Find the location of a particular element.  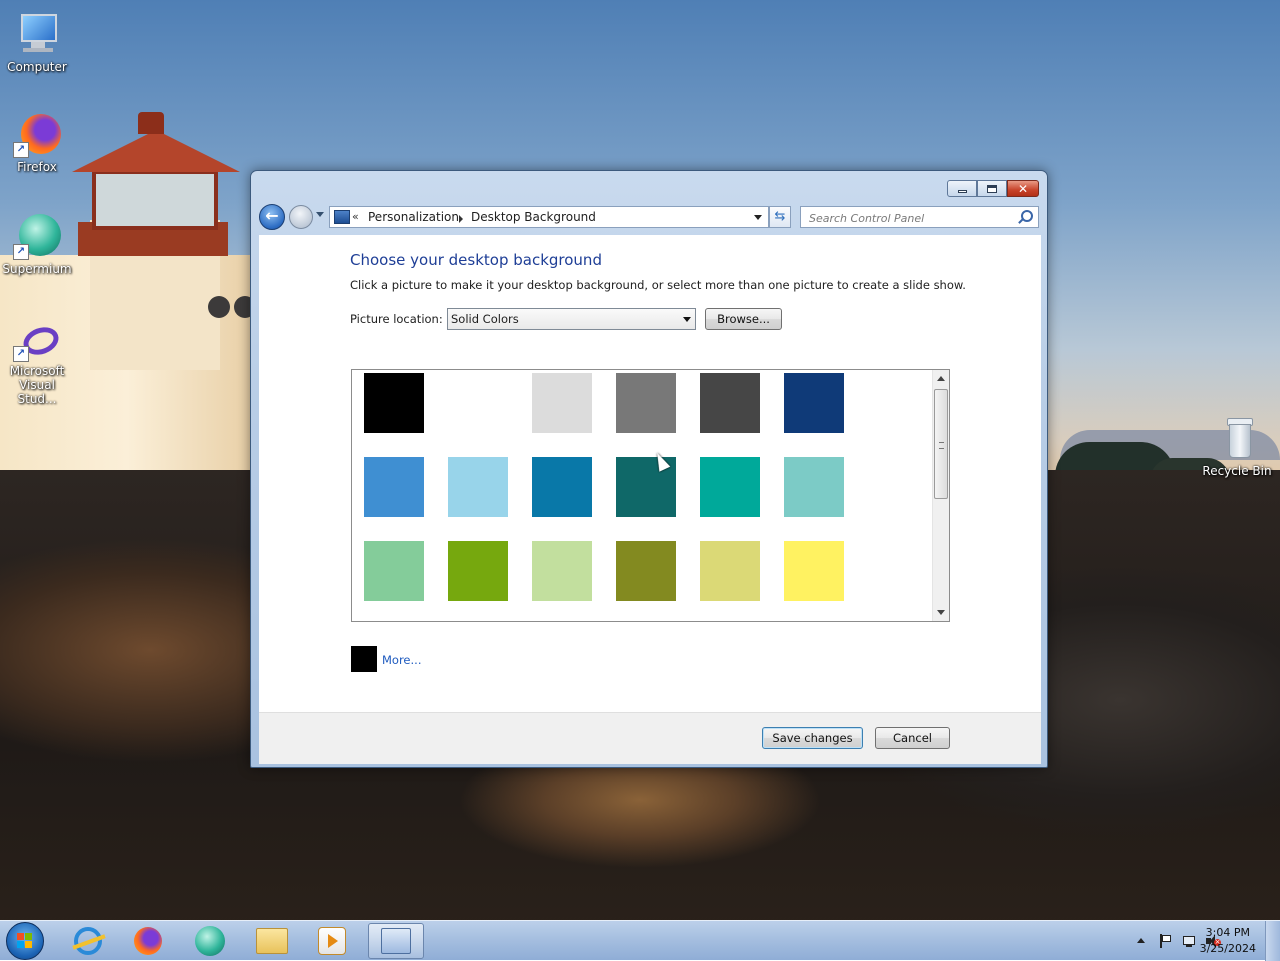

start-button is located at coordinates (25, 941).